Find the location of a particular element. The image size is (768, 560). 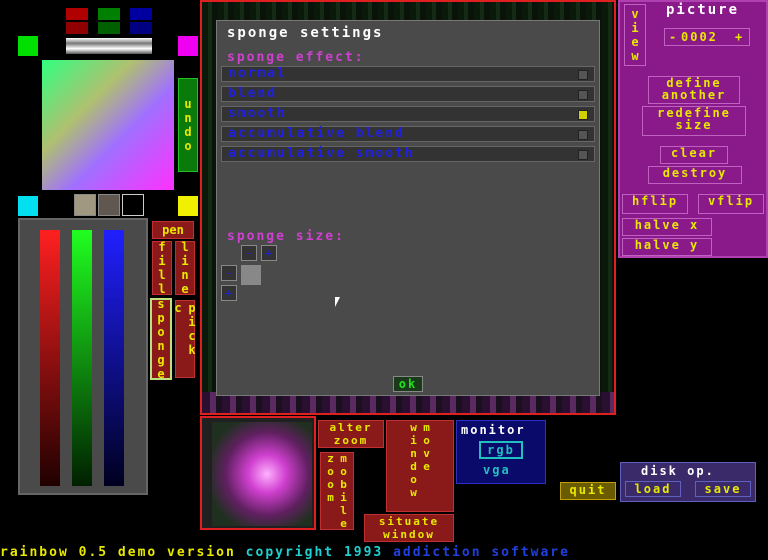

undo-button: undo is located at coordinates (188, 125).